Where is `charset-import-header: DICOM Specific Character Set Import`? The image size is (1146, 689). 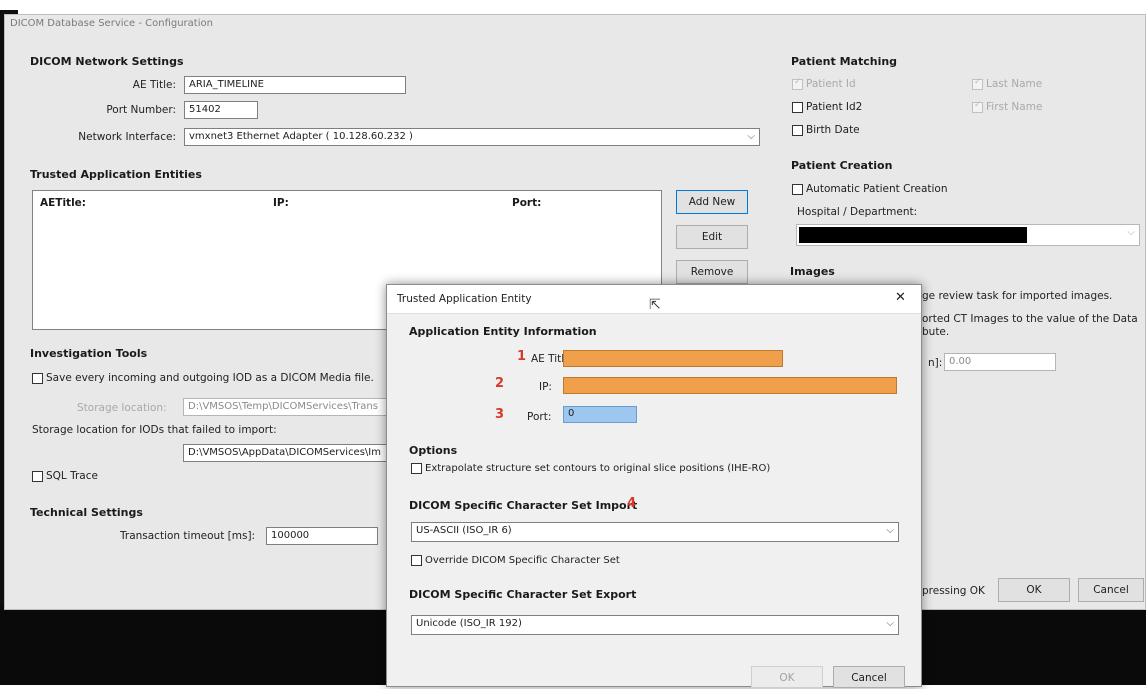
charset-import-header: DICOM Specific Character Set Import is located at coordinates (523, 505).